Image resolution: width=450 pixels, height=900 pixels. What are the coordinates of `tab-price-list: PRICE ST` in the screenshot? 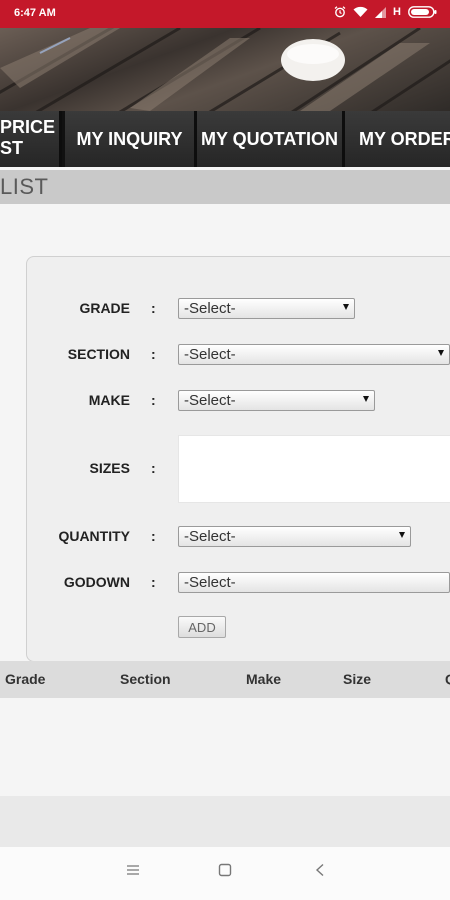 It's located at (31, 139).